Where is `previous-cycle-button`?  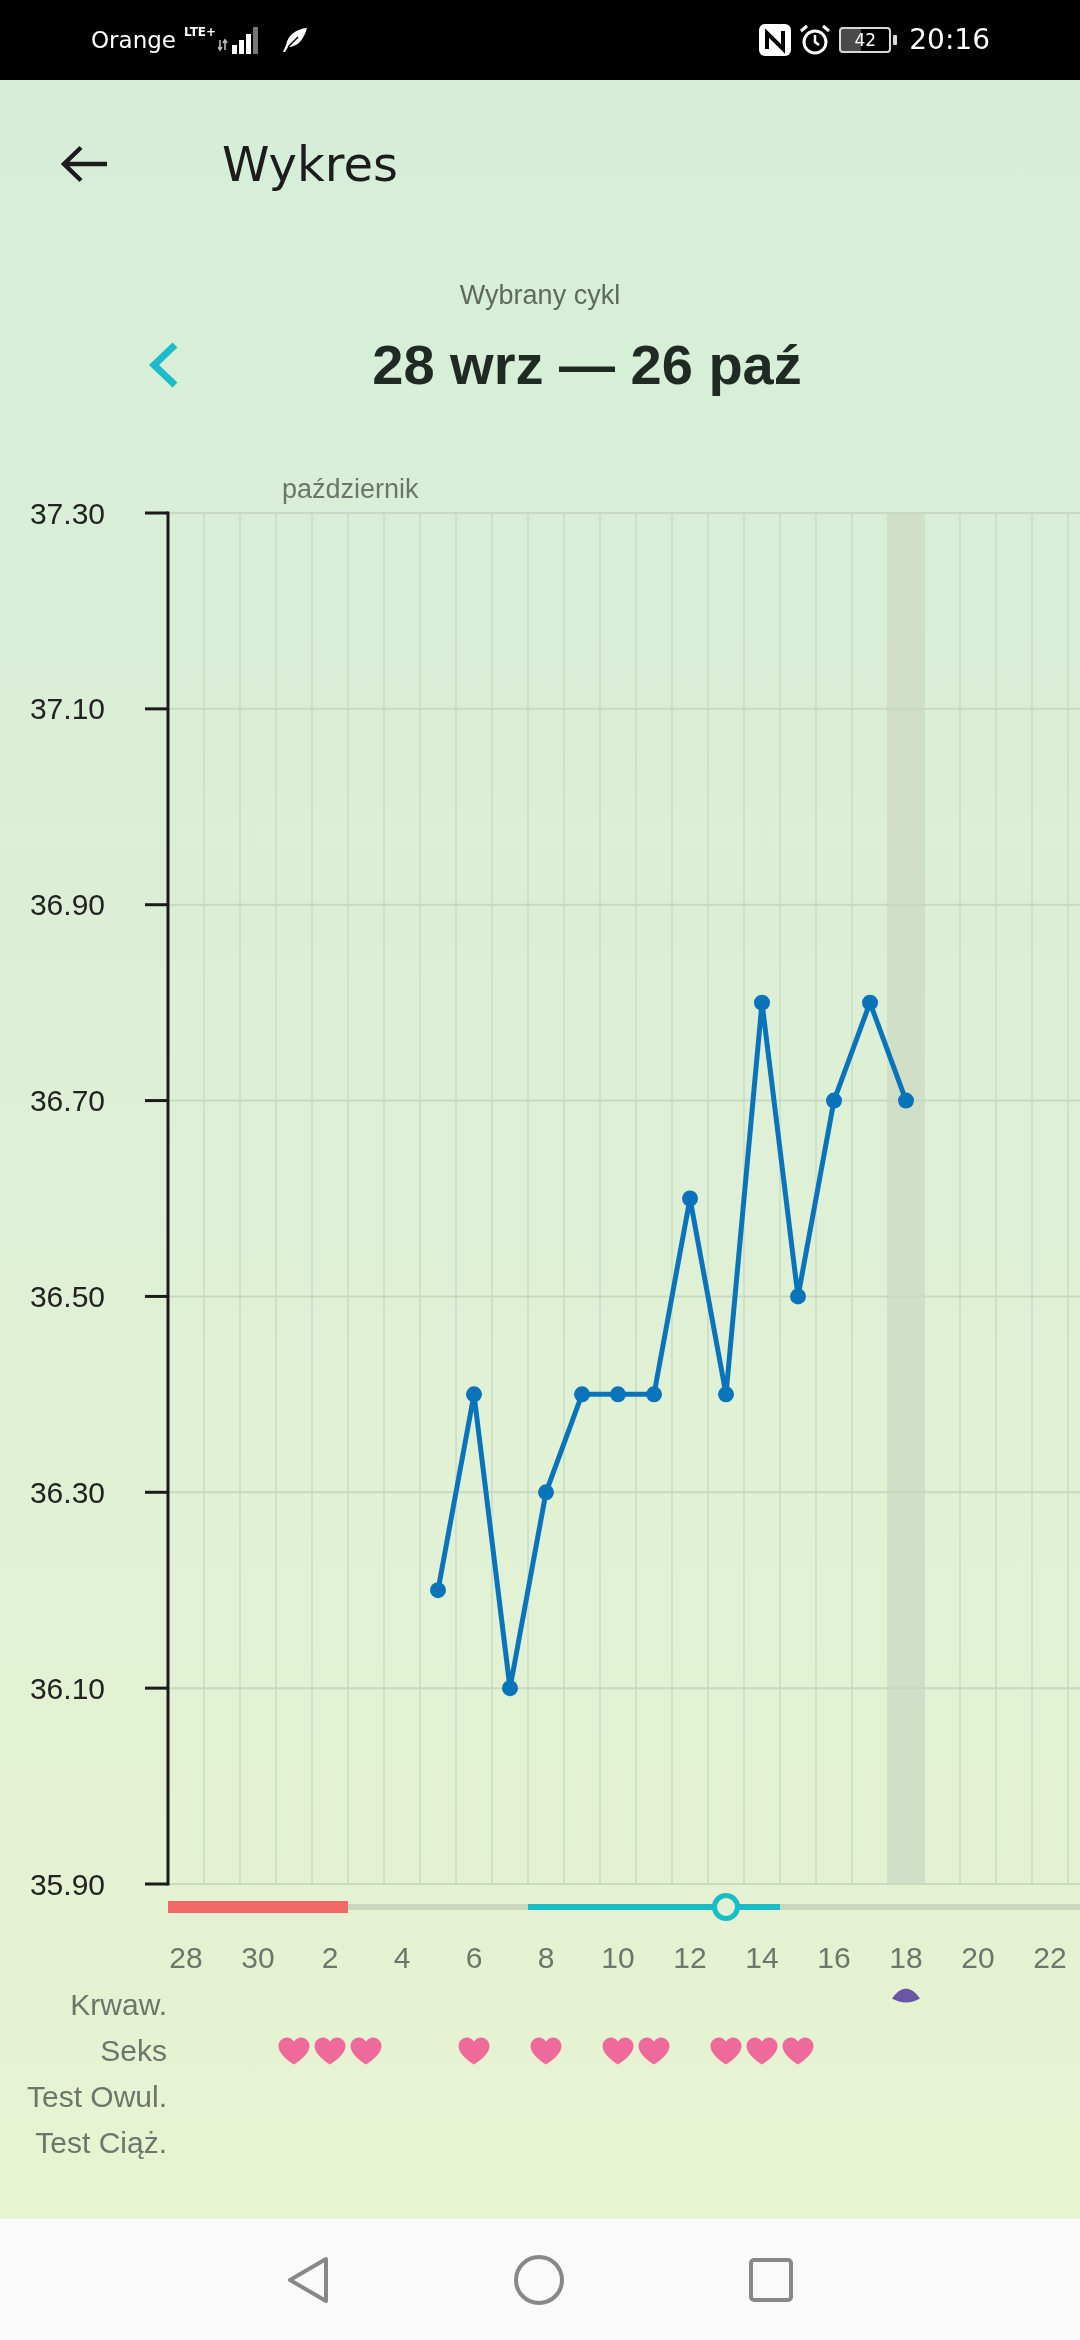
previous-cycle-button is located at coordinates (163, 365).